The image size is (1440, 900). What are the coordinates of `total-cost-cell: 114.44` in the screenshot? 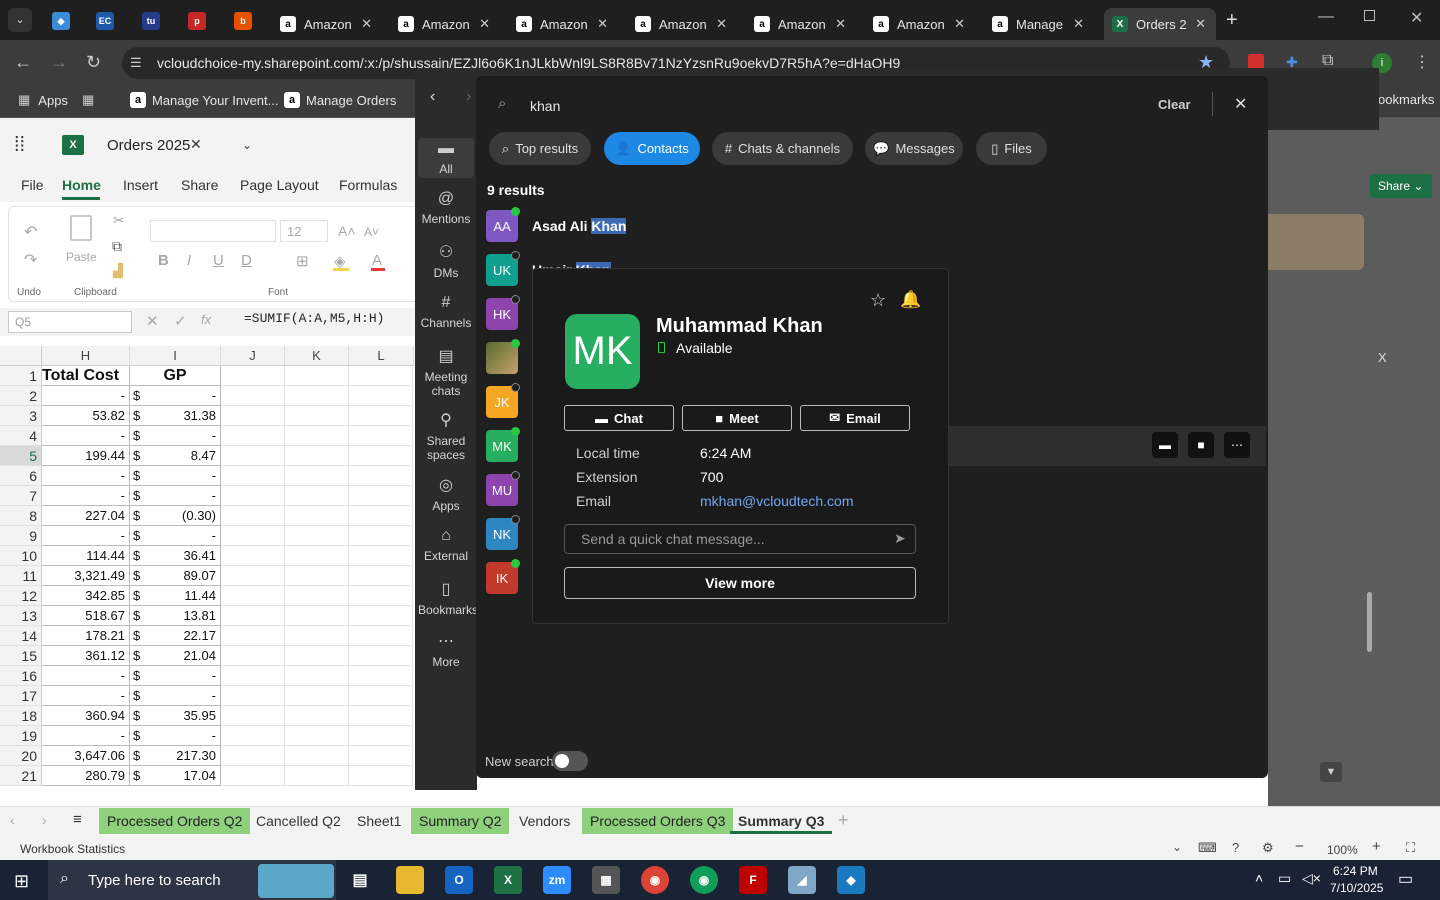 It's located at (86, 556).